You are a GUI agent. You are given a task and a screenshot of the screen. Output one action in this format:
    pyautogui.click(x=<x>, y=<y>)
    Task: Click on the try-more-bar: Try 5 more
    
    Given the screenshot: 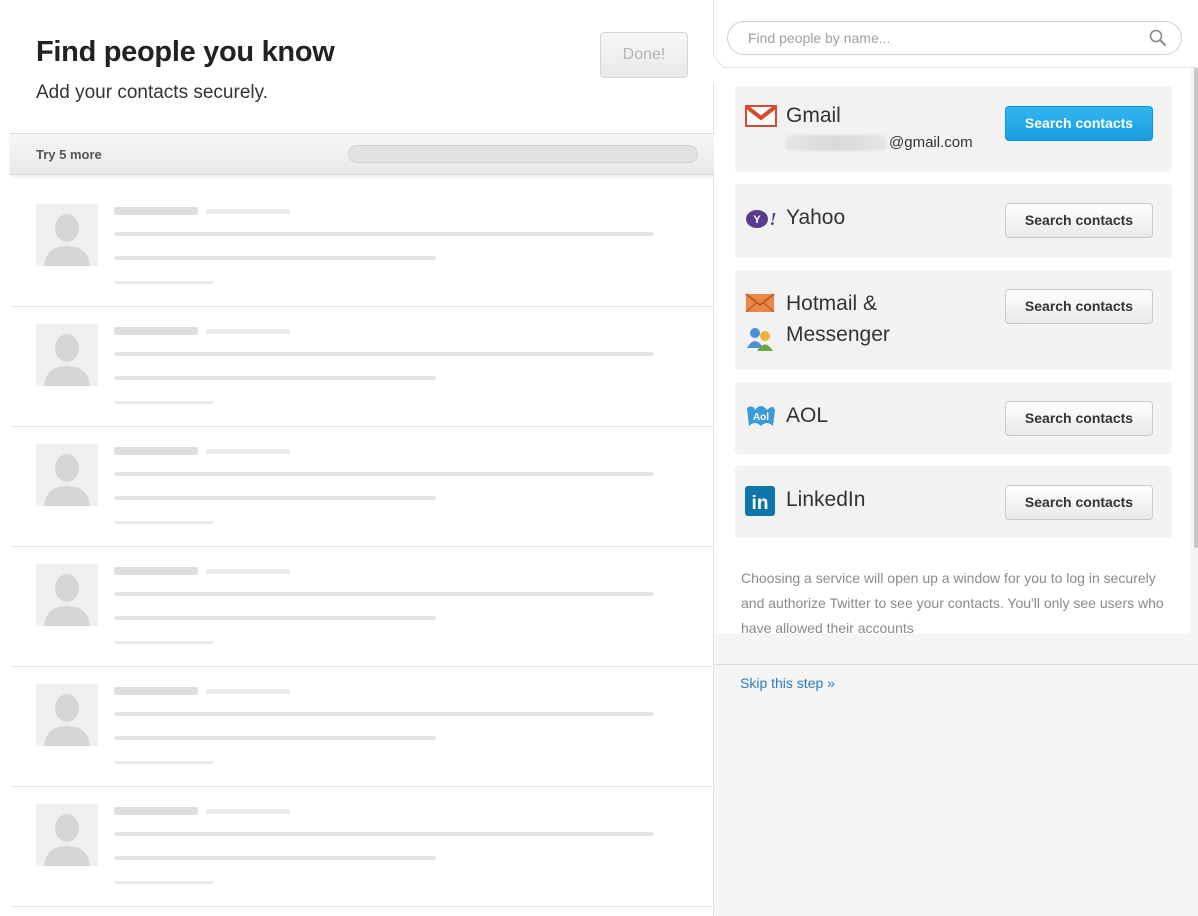 What is the action you would take?
    pyautogui.click(x=362, y=154)
    